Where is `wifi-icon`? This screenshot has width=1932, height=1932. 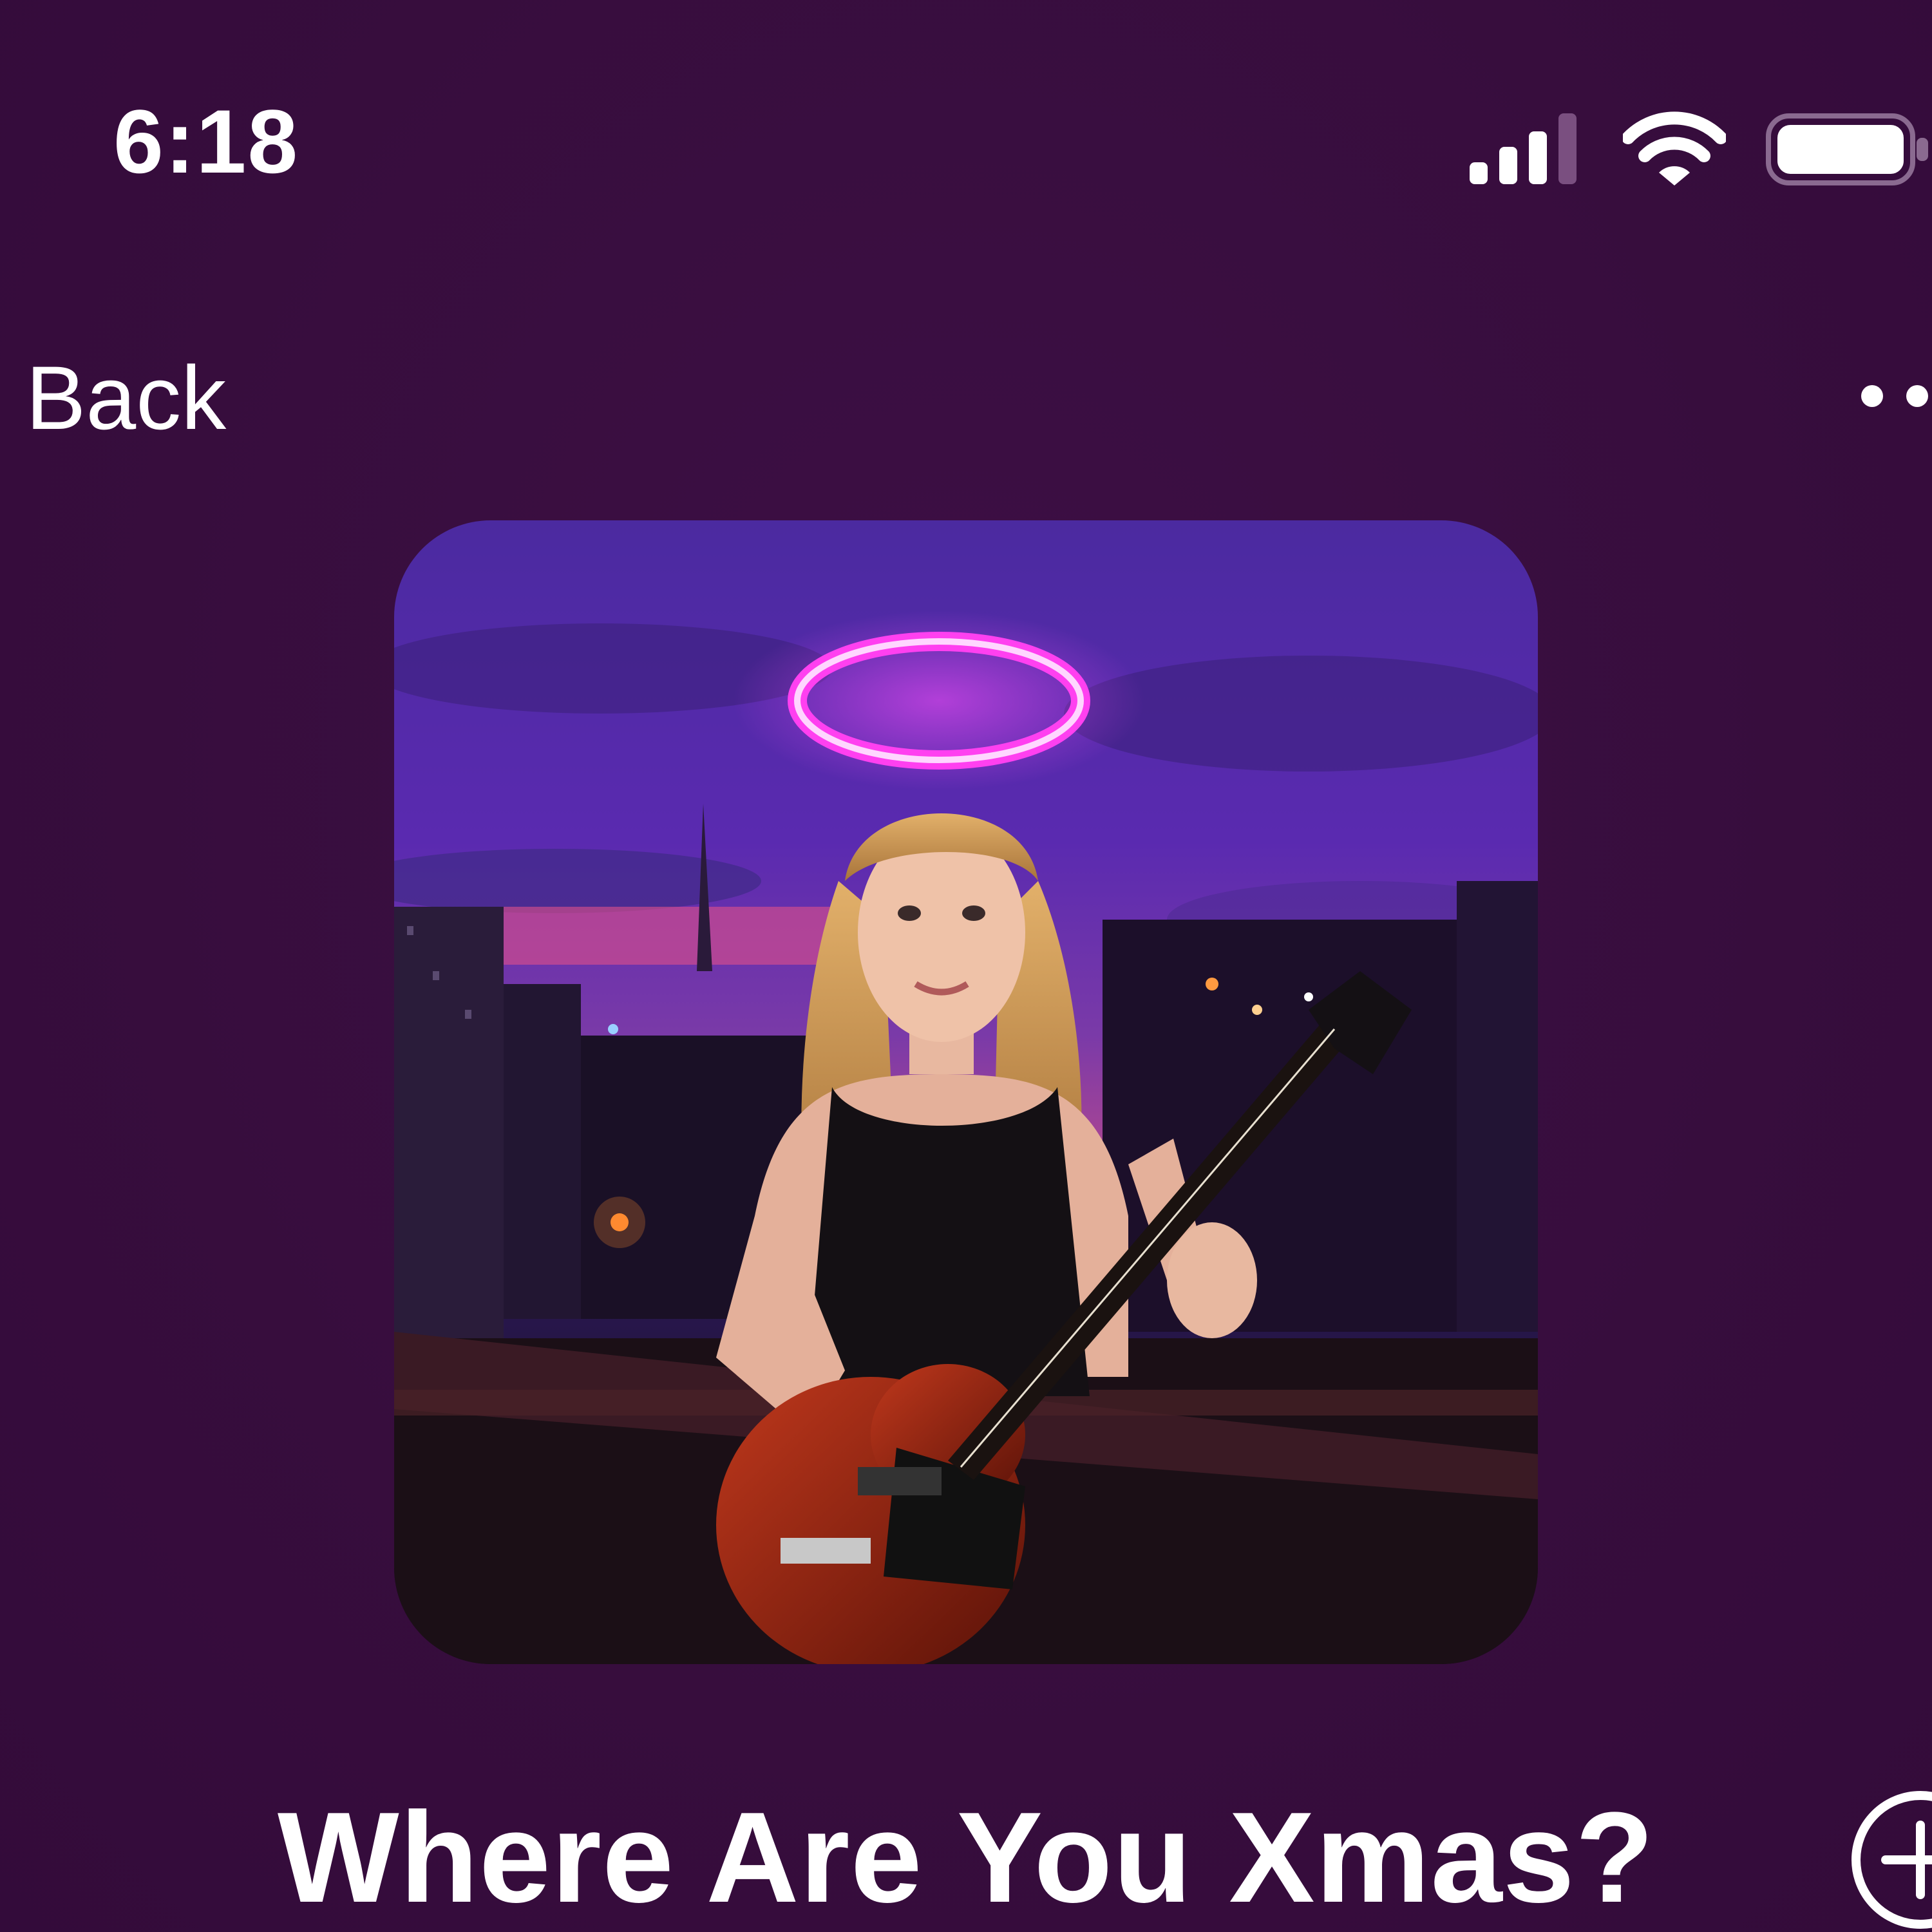 wifi-icon is located at coordinates (1675, 148).